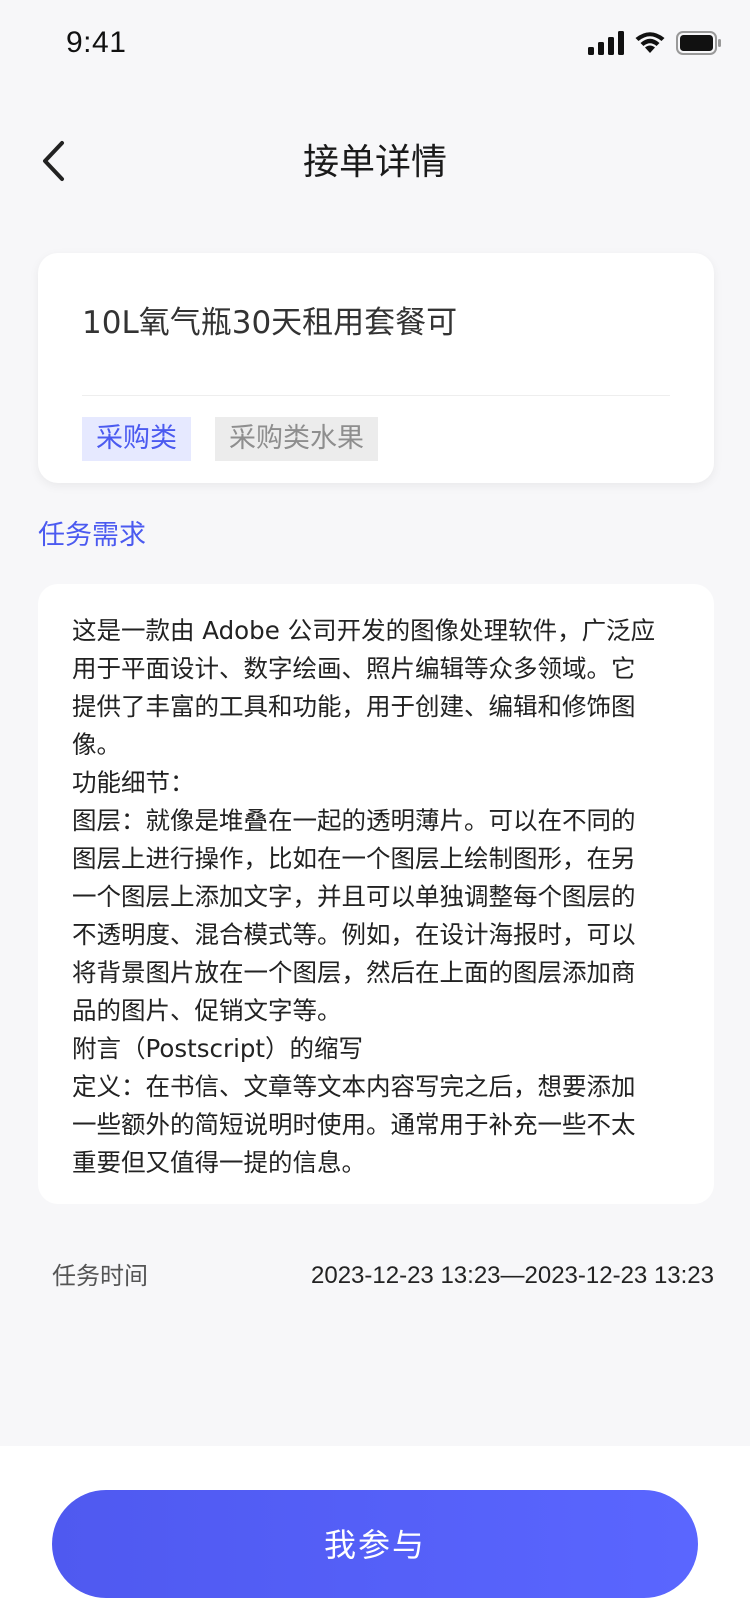  I want to click on tag-subcategory: 采购类水果, so click(296, 439).